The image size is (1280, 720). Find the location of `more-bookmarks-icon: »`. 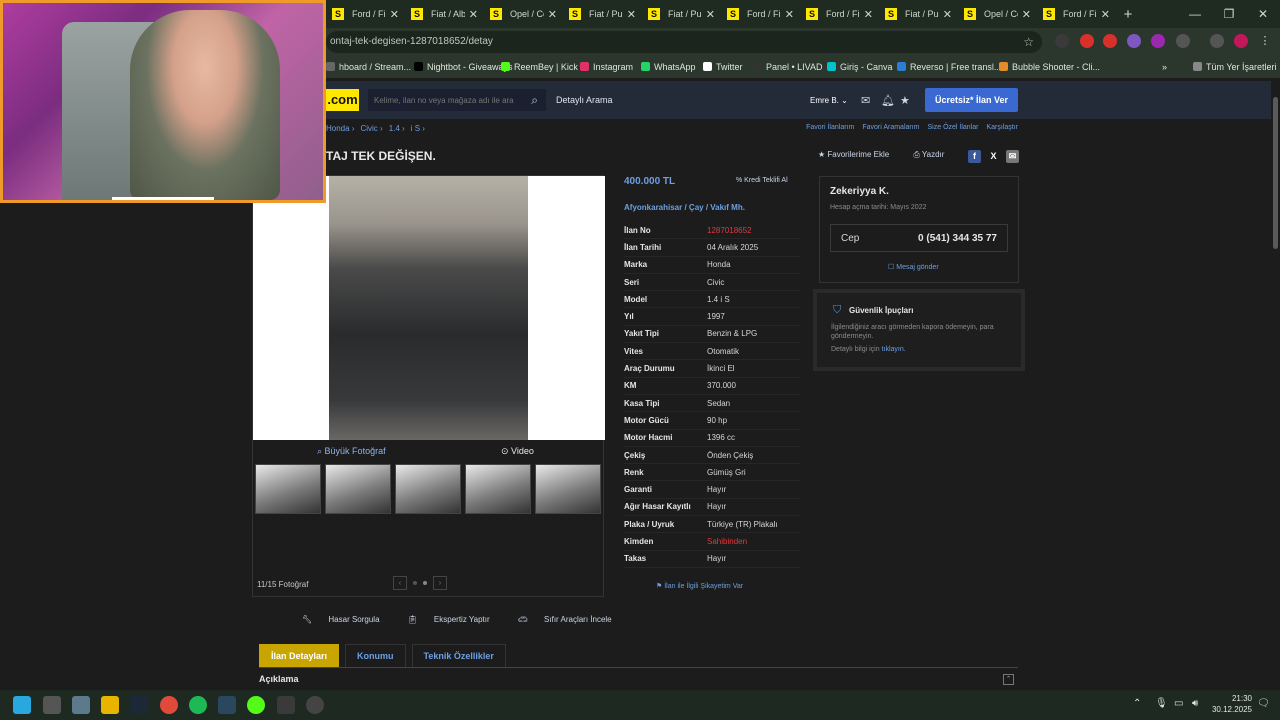

more-bookmarks-icon: » is located at coordinates (1164, 67).